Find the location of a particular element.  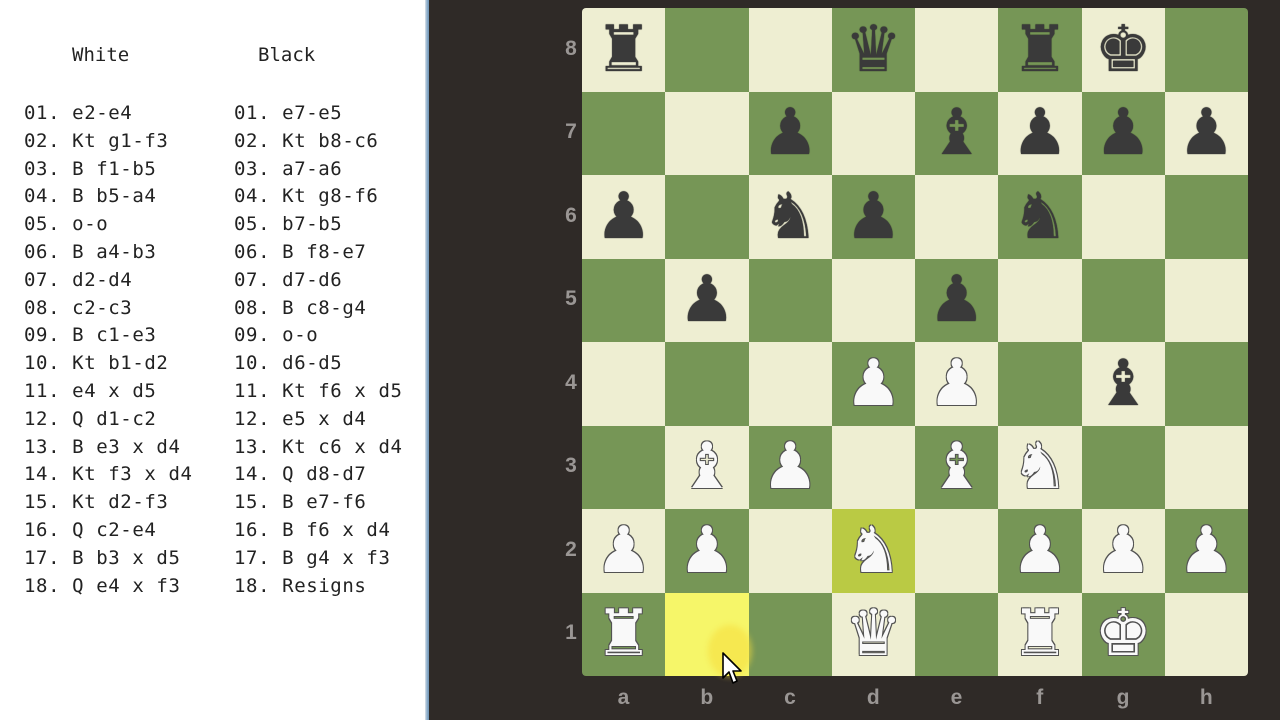

square-c6: ♞ is located at coordinates (790, 217).